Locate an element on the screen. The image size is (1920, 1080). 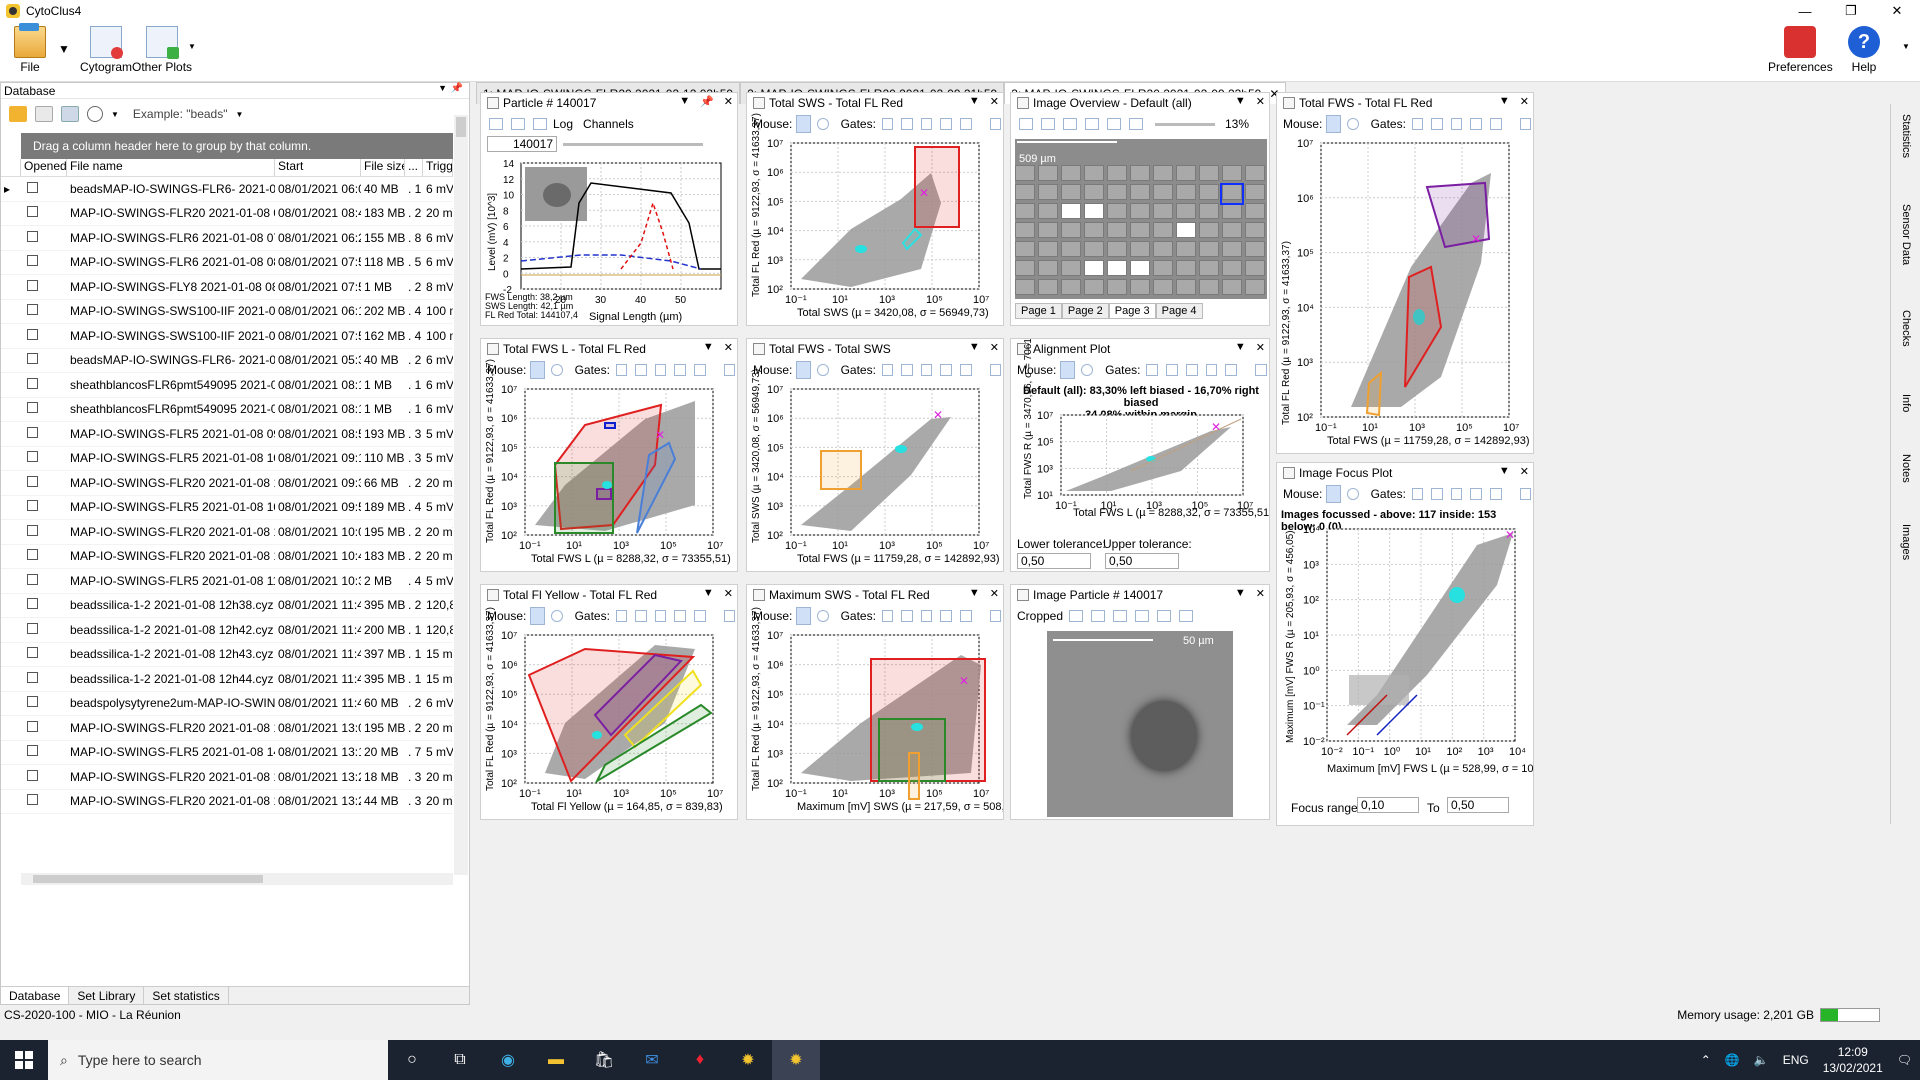
side-tab-checks: Checks is located at coordinates (1906, 328).